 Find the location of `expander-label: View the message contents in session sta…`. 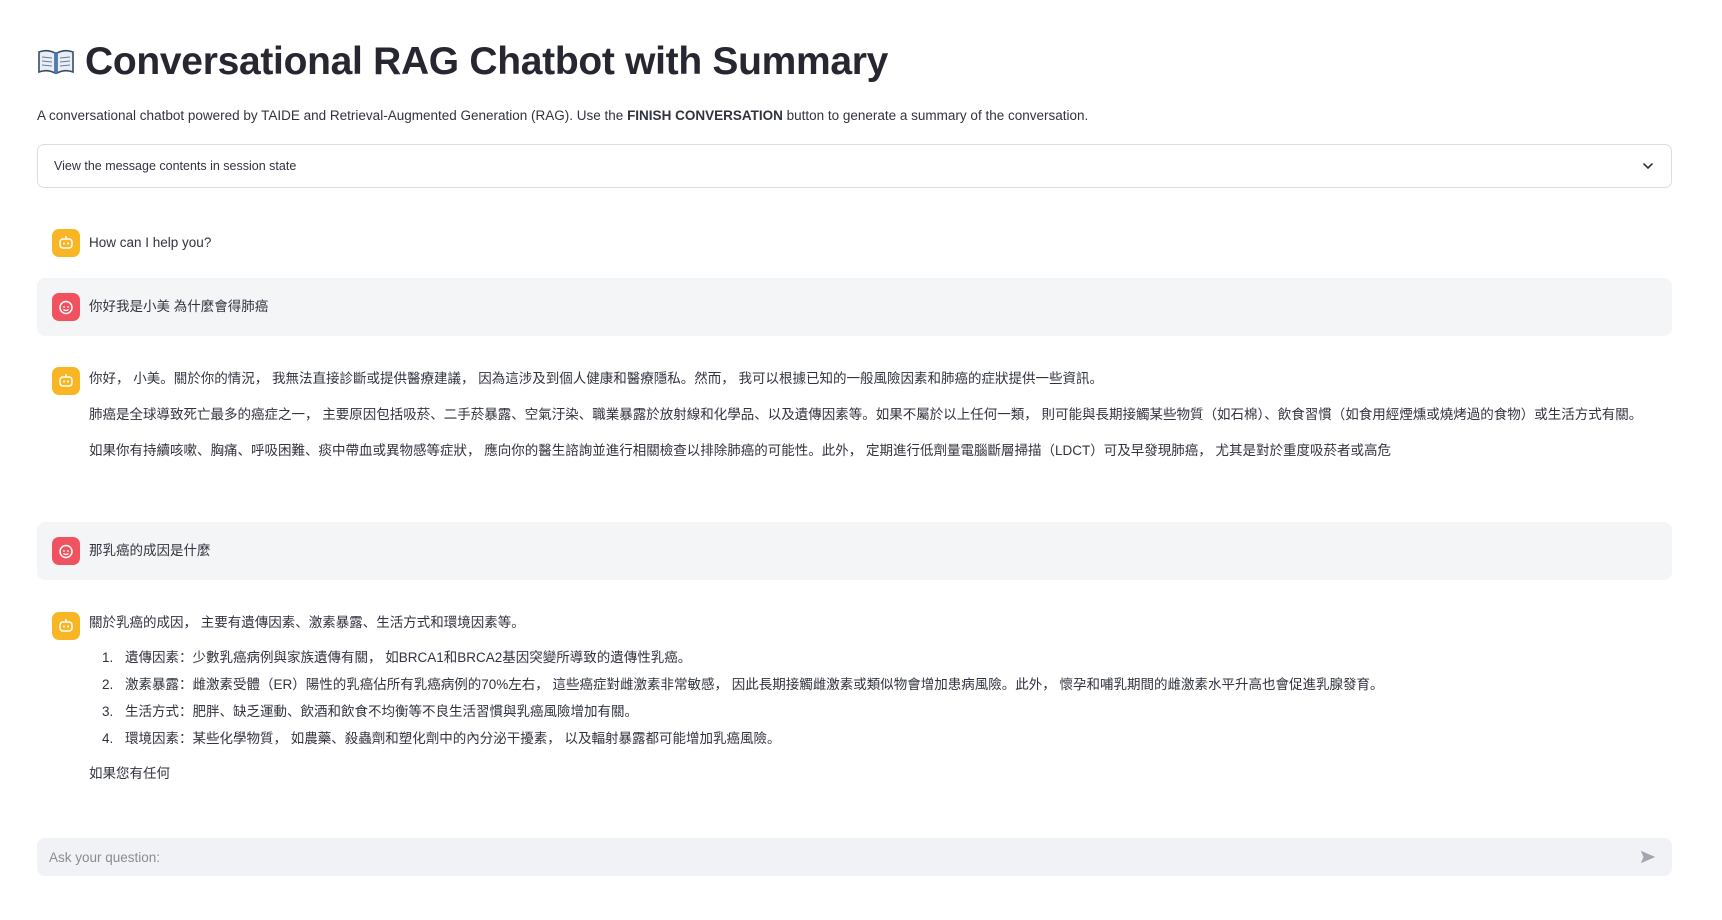

expander-label: View the message contents in session sta… is located at coordinates (175, 166).